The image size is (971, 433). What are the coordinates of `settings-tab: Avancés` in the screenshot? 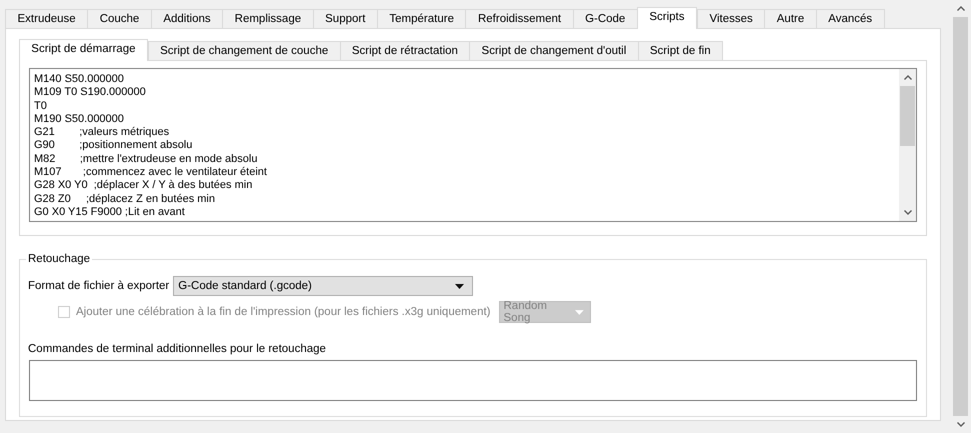 It's located at (850, 18).